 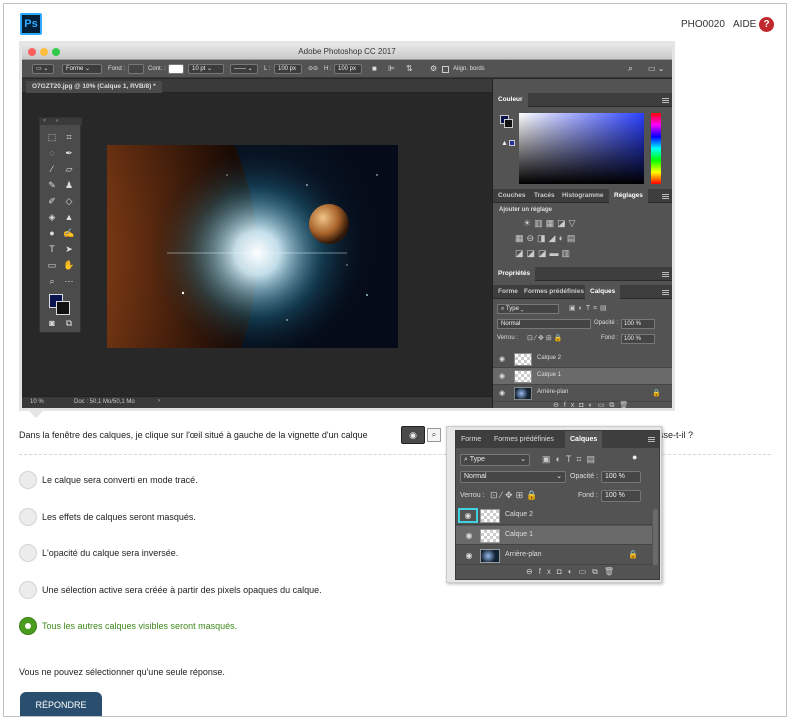 I want to click on ruler-tool-icon: ▱, so click(x=69, y=169).